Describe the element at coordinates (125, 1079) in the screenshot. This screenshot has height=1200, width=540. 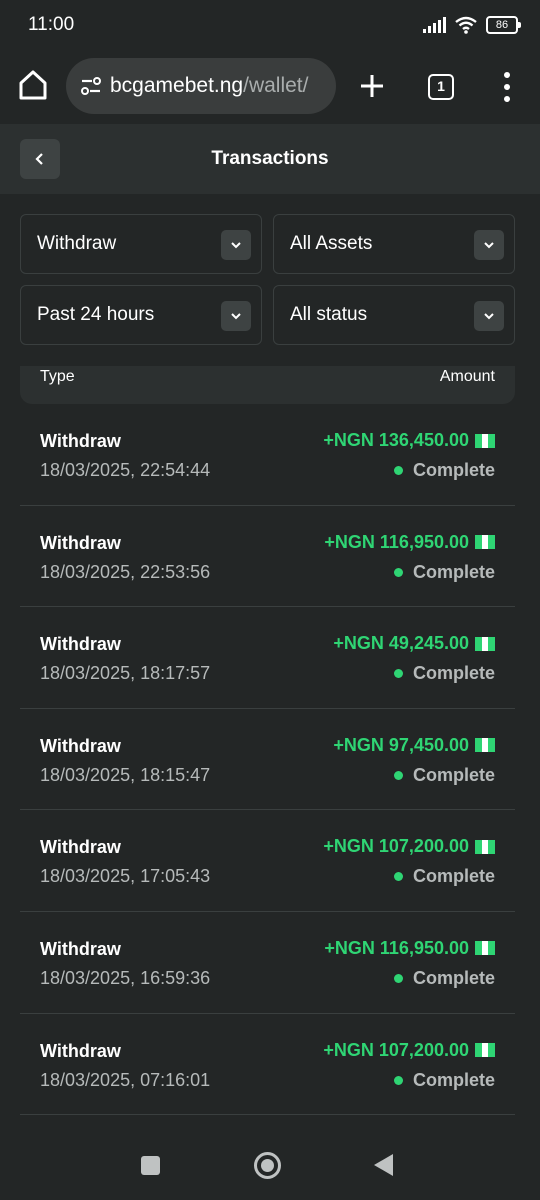
I see `transaction-date: 18/03/2025, 07:16:01` at that location.